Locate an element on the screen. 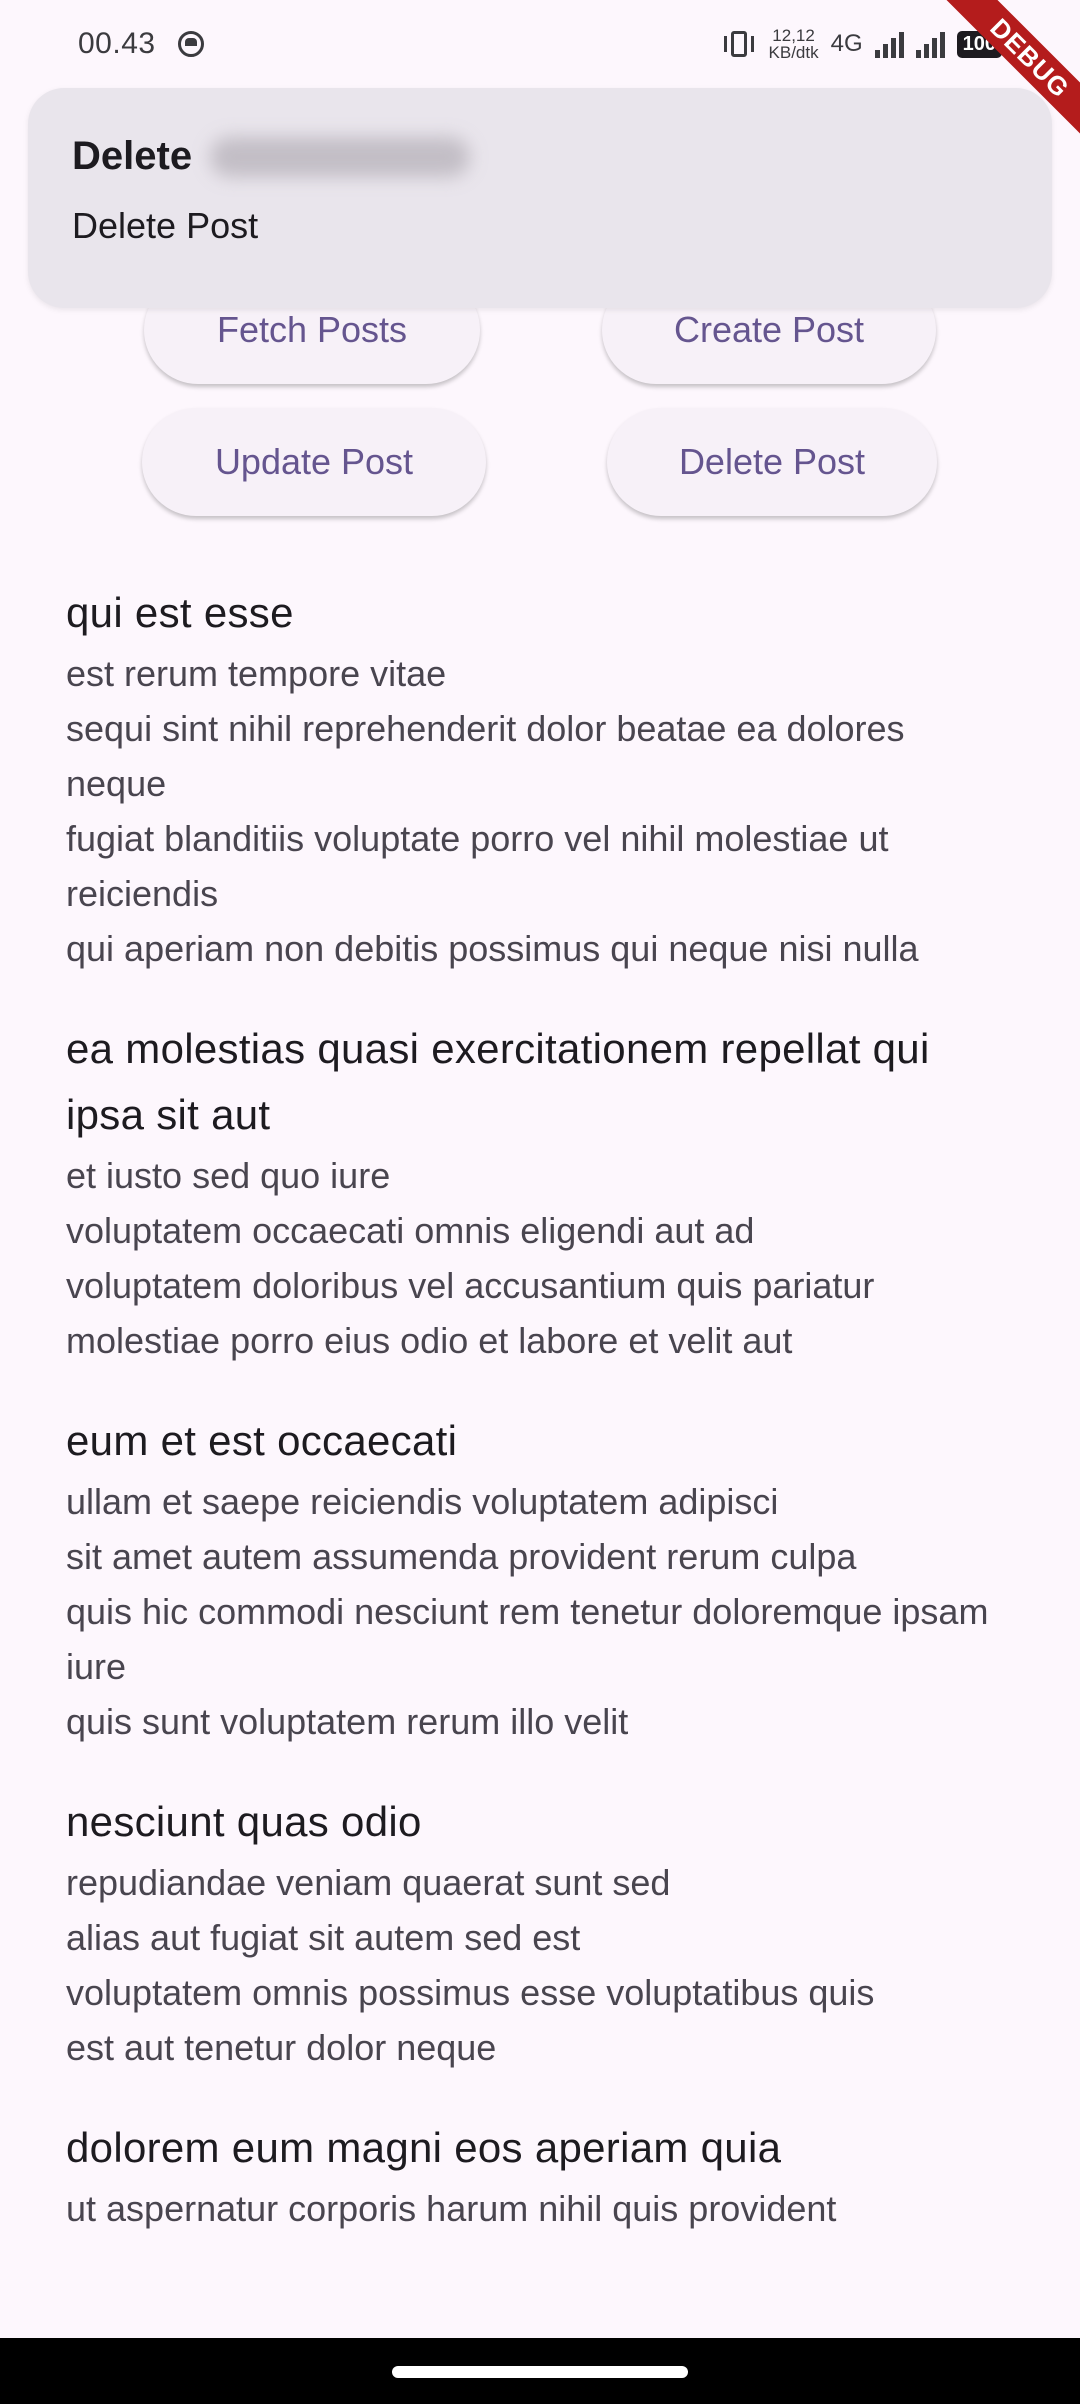 The height and width of the screenshot is (2404, 1080). vibrate-icon is located at coordinates (739, 44).